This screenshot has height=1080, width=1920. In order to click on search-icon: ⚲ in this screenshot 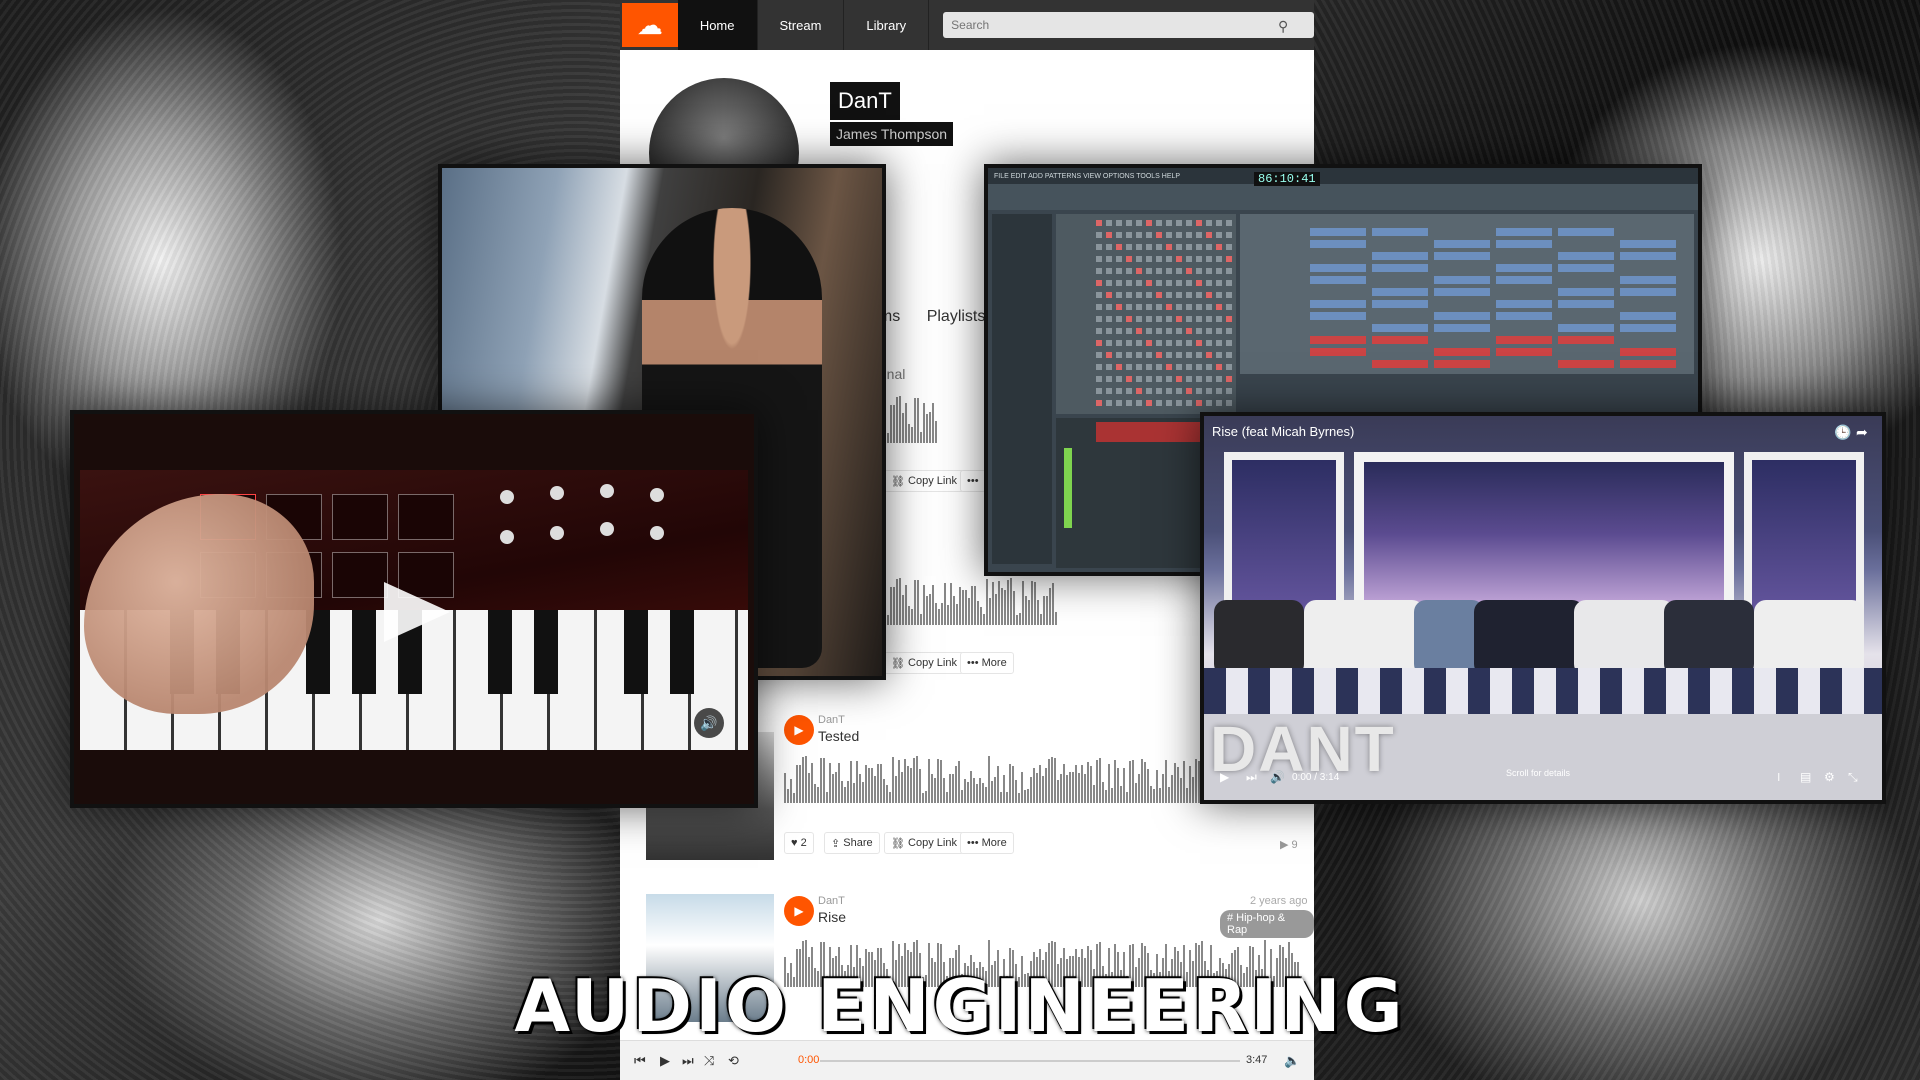, I will do `click(1283, 26)`.